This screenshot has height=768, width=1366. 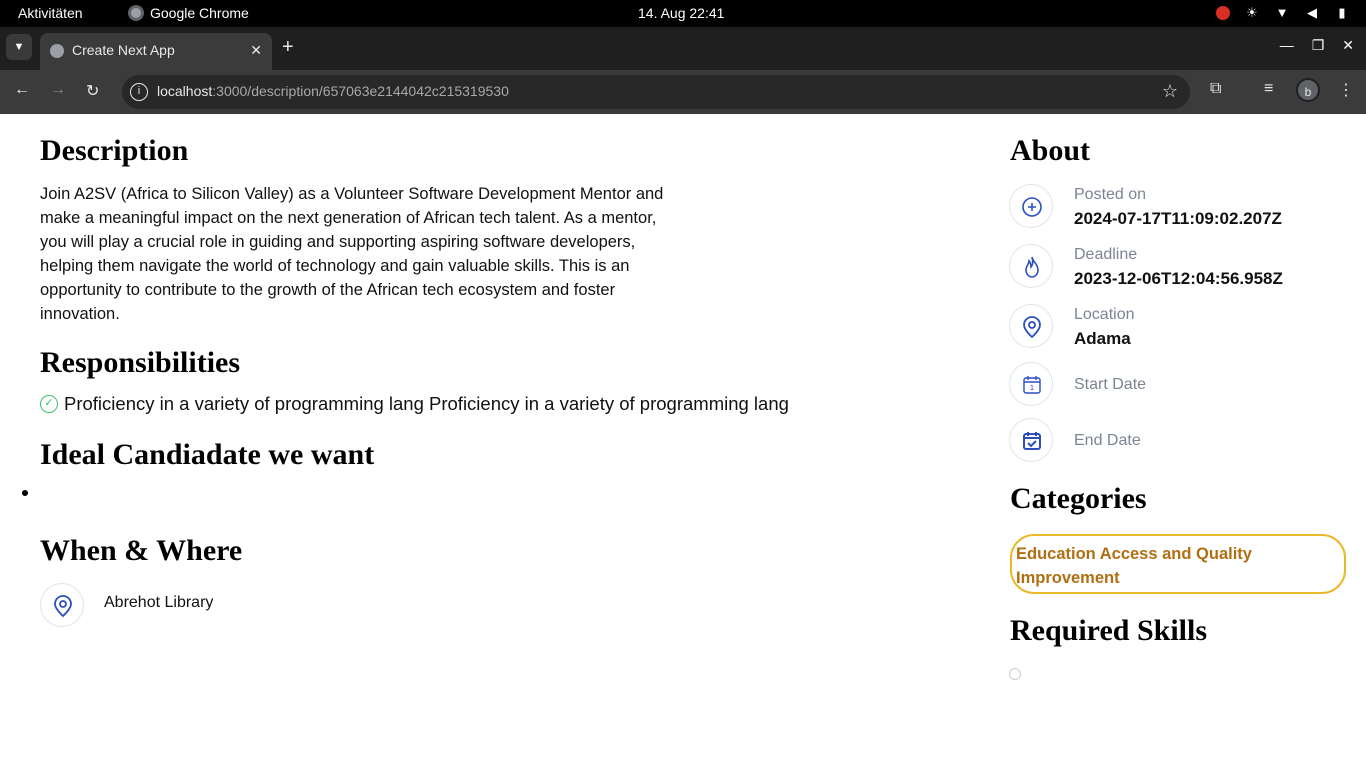 What do you see at coordinates (1178, 278) in the screenshot?
I see `deadline-value: 2023-12-06T12:04:56.958Z` at bounding box center [1178, 278].